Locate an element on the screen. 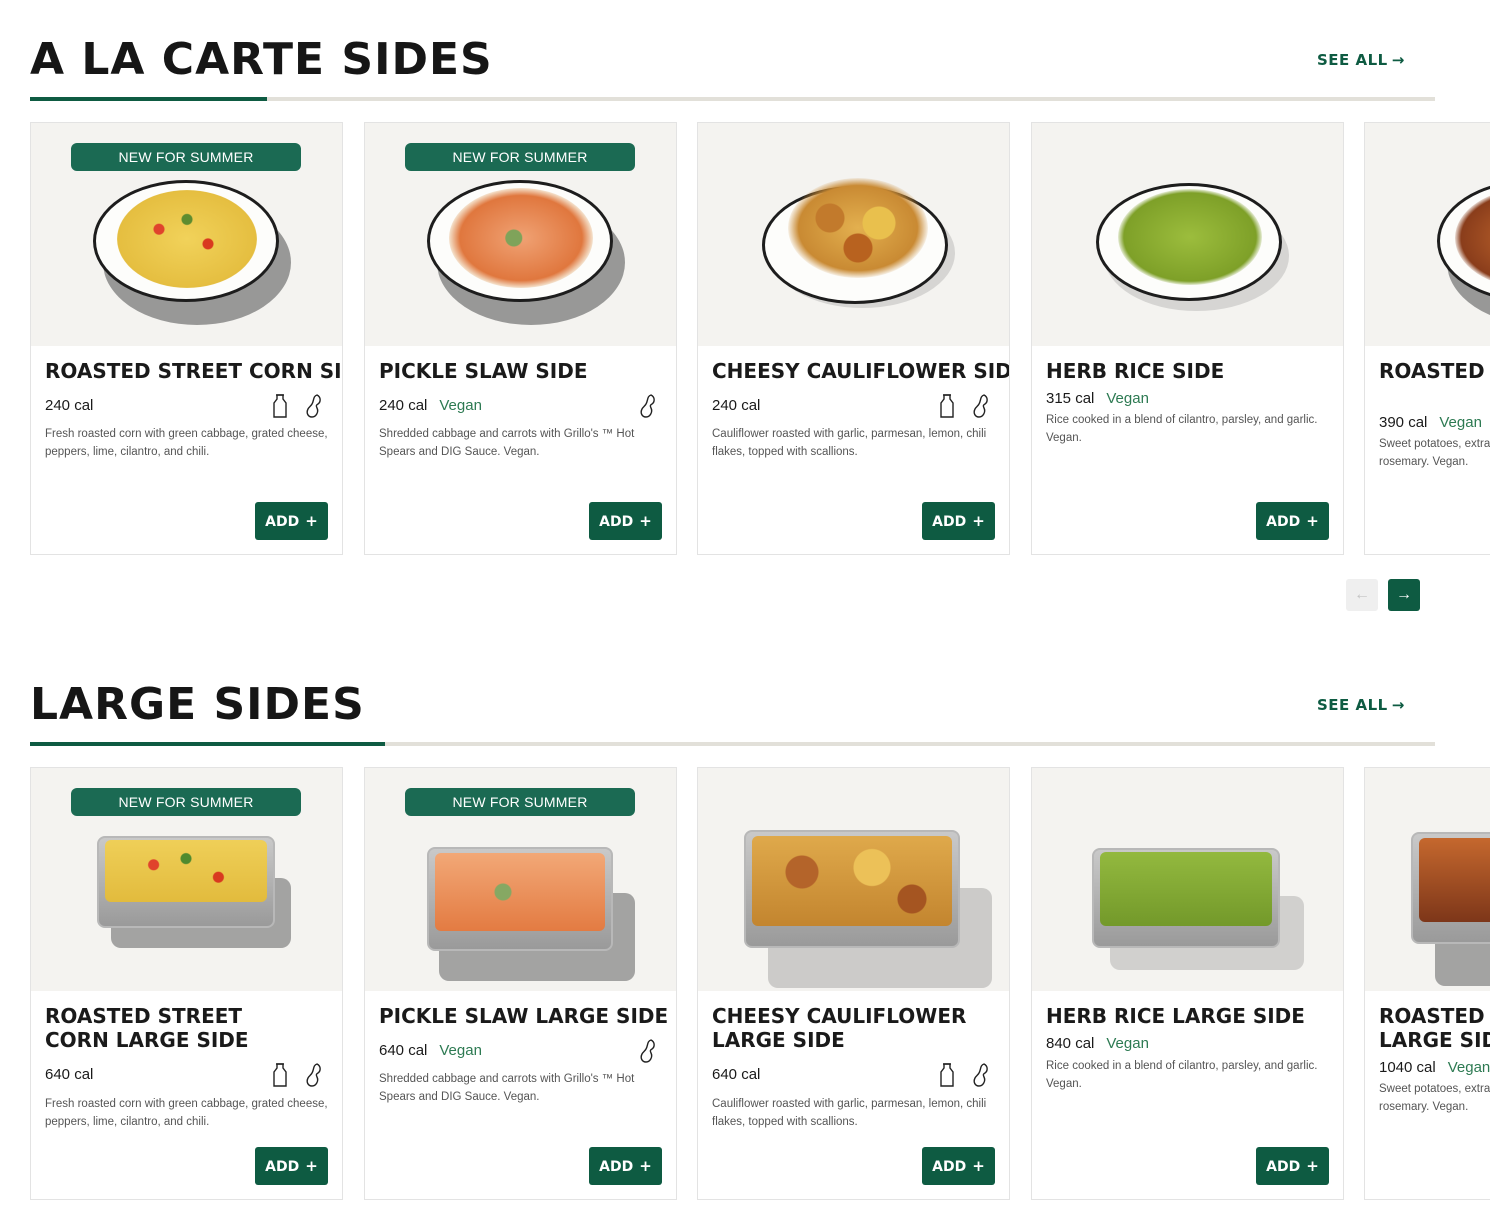 This screenshot has width=1490, height=1215. calories-value: 1040 cal is located at coordinates (1407, 1067).